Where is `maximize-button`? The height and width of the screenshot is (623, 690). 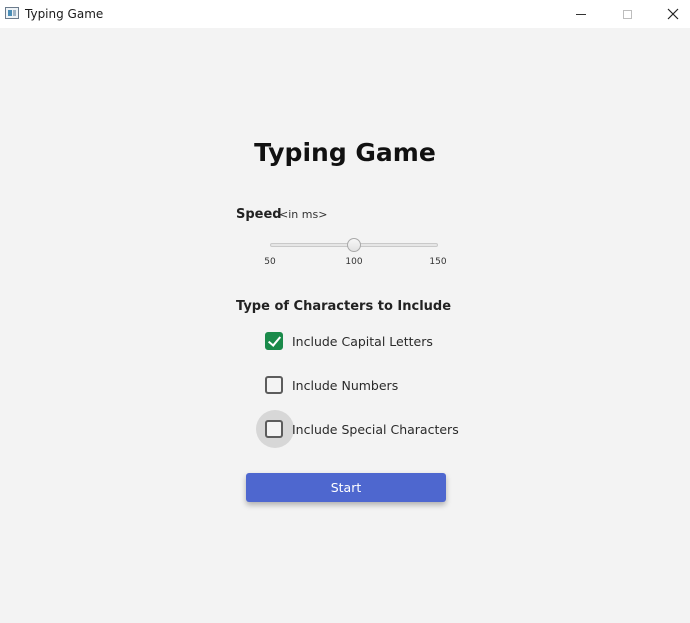 maximize-button is located at coordinates (627, 14).